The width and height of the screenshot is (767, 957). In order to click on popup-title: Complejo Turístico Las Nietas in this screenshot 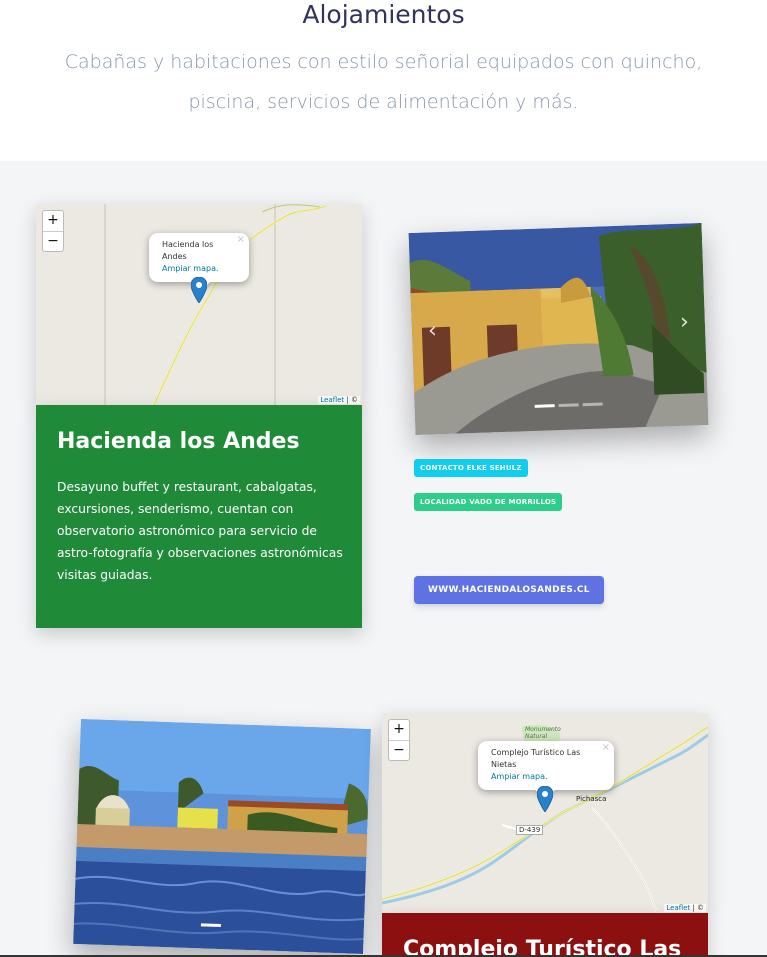, I will do `click(536, 758)`.